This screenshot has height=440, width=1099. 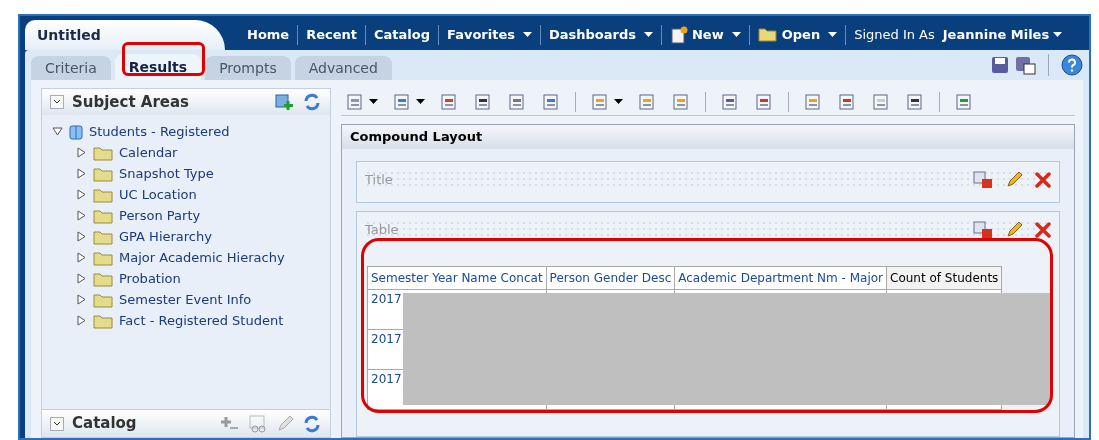 I want to click on tree-item: UC Location, so click(x=158, y=194).